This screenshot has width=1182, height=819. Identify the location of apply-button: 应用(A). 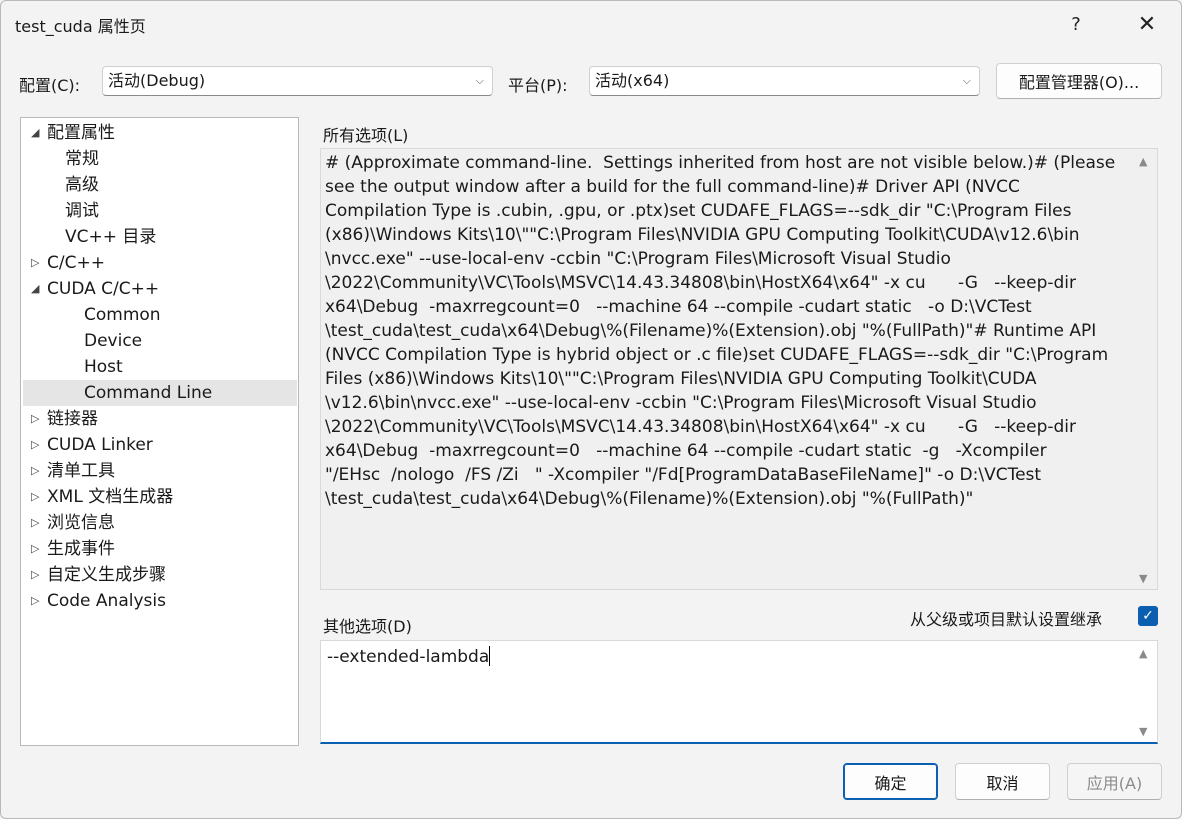
(1114, 781).